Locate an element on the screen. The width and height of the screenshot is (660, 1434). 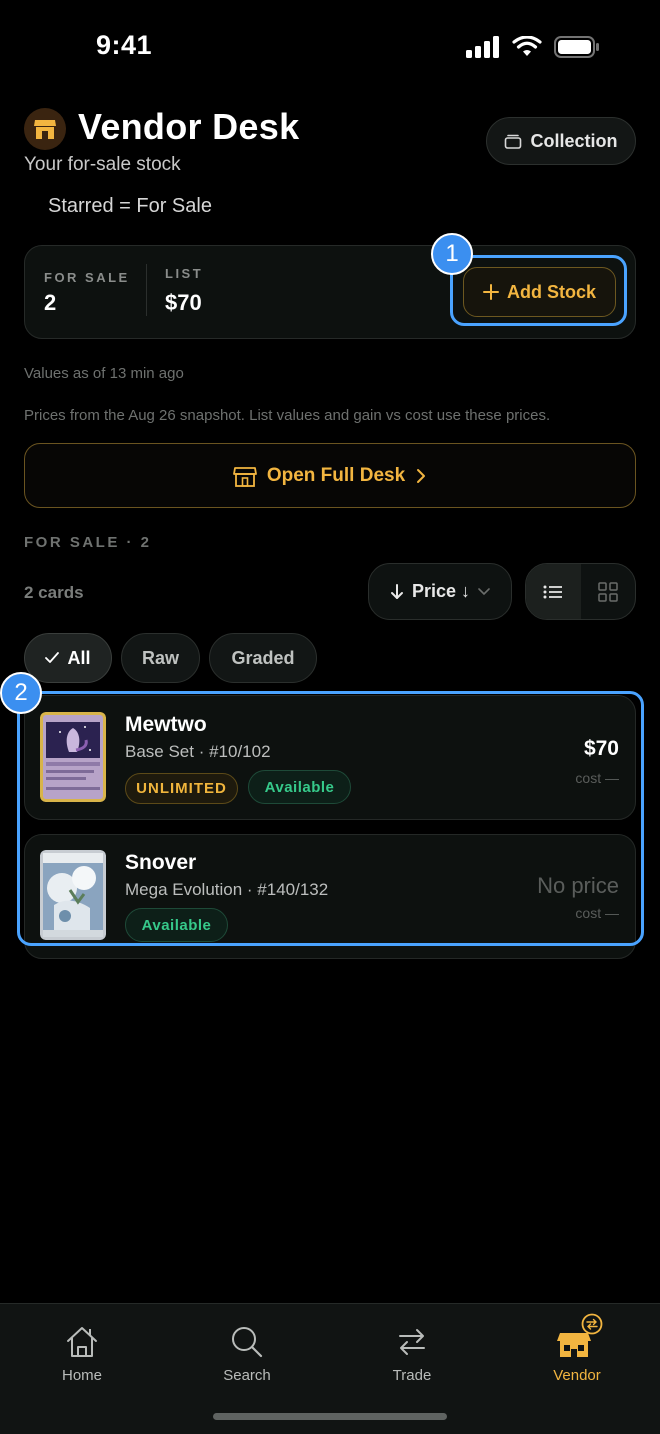
view-toggle is located at coordinates (580, 591).